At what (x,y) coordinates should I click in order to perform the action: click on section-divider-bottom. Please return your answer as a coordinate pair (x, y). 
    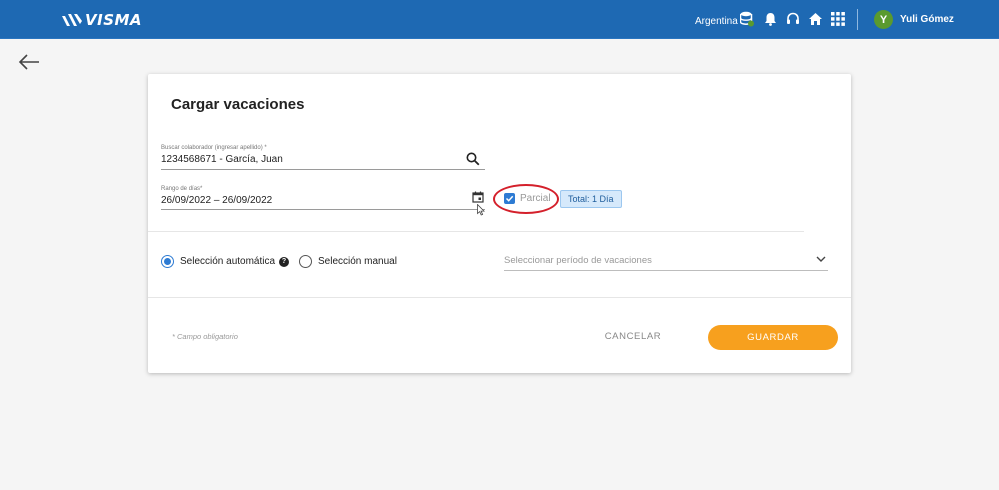
    Looking at the image, I should click on (499, 297).